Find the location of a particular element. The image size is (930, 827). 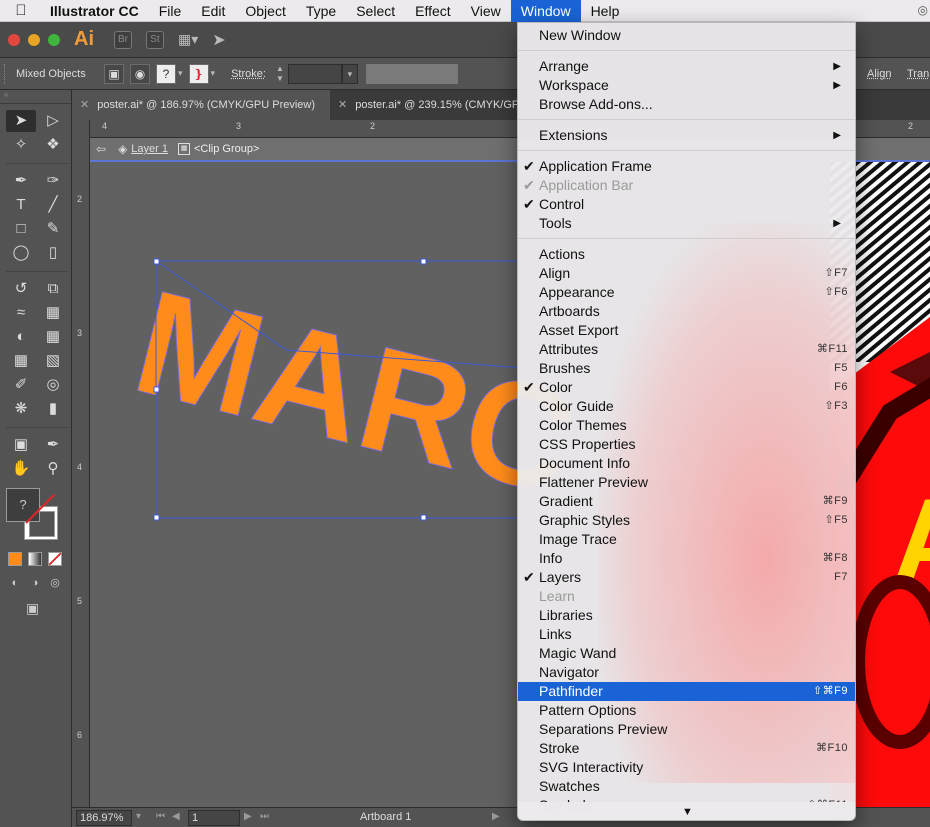

menu-window: Window is located at coordinates (545, 11).